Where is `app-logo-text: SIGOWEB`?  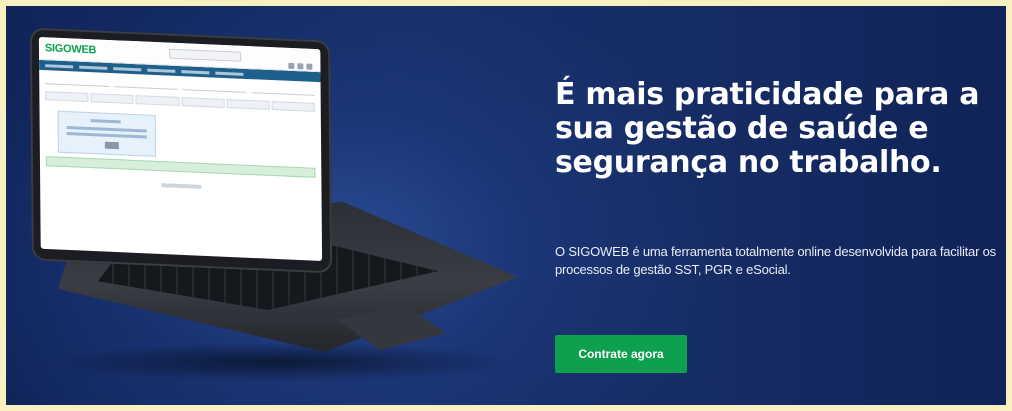 app-logo-text: SIGOWEB is located at coordinates (70, 49).